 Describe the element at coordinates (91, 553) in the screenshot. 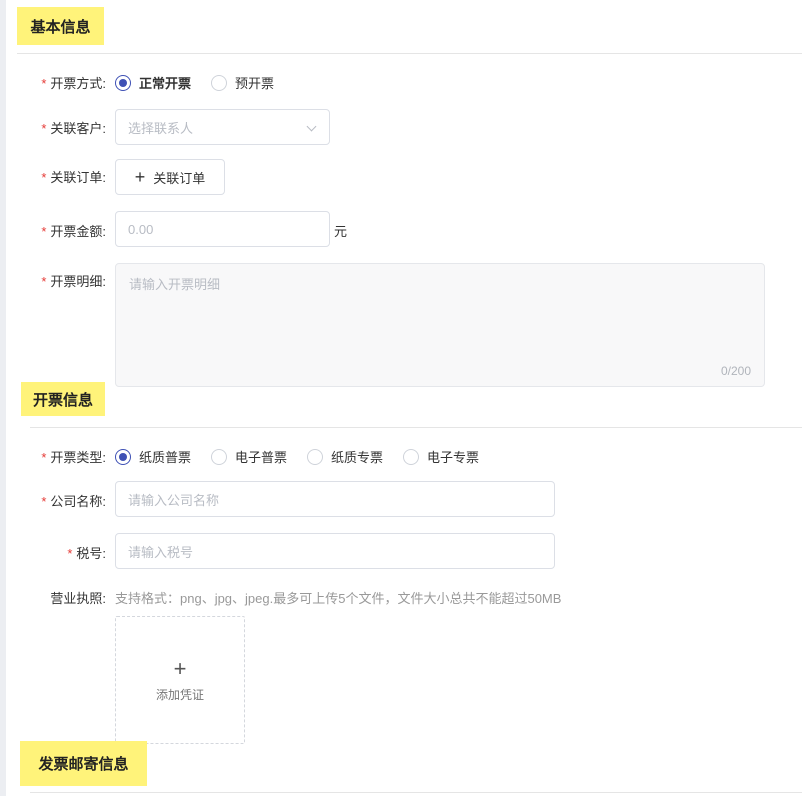

I see `tax-label-text: 税号:` at that location.